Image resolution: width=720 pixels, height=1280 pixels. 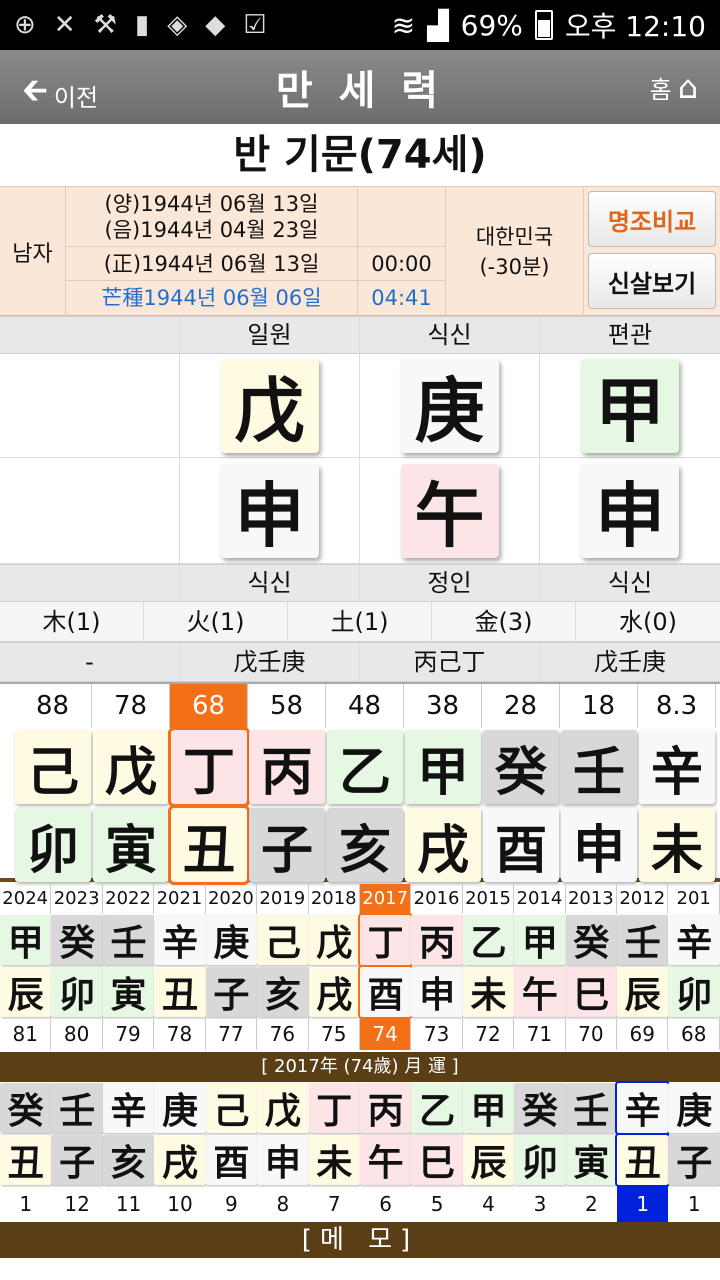 I want to click on seun-stem: 壬, so click(x=643, y=940).